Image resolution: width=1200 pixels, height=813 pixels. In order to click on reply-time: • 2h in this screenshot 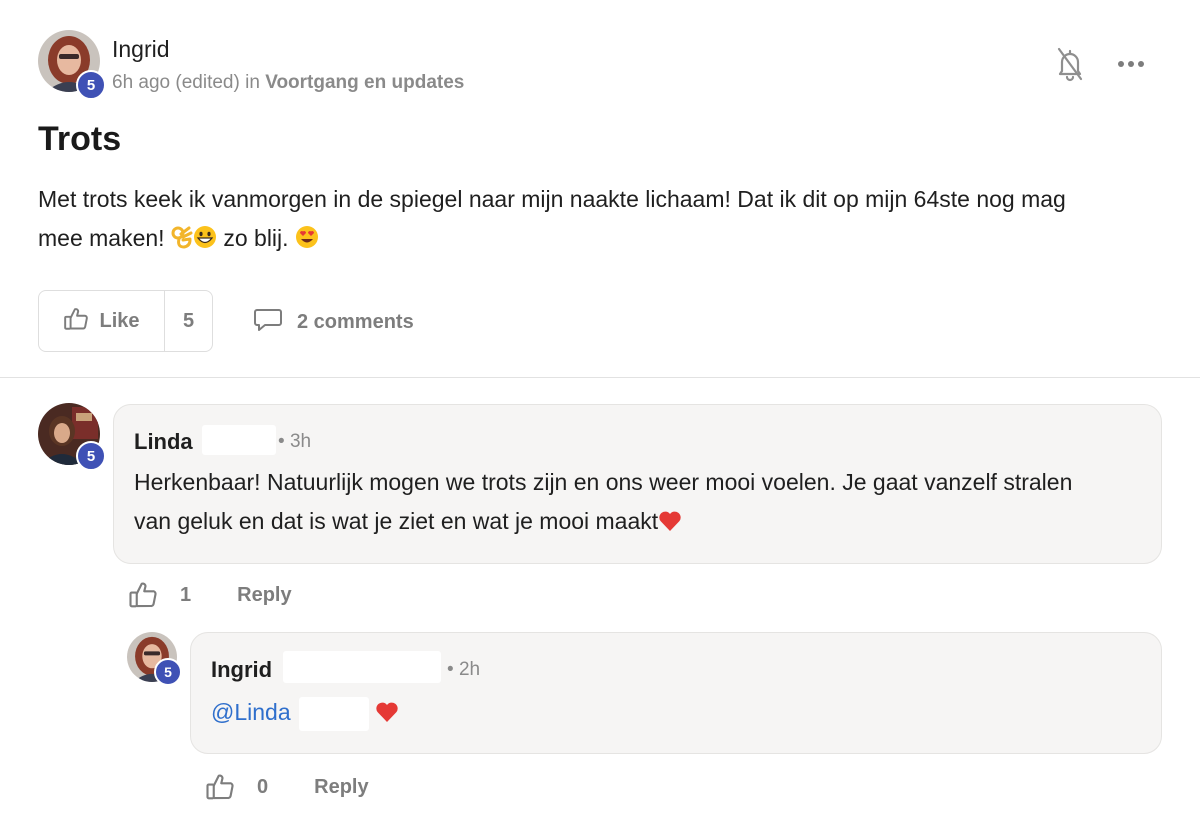, I will do `click(464, 669)`.